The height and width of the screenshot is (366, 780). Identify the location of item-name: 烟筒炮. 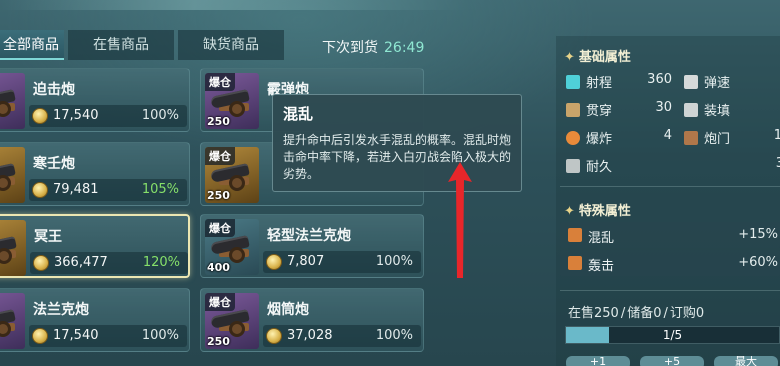
(288, 310).